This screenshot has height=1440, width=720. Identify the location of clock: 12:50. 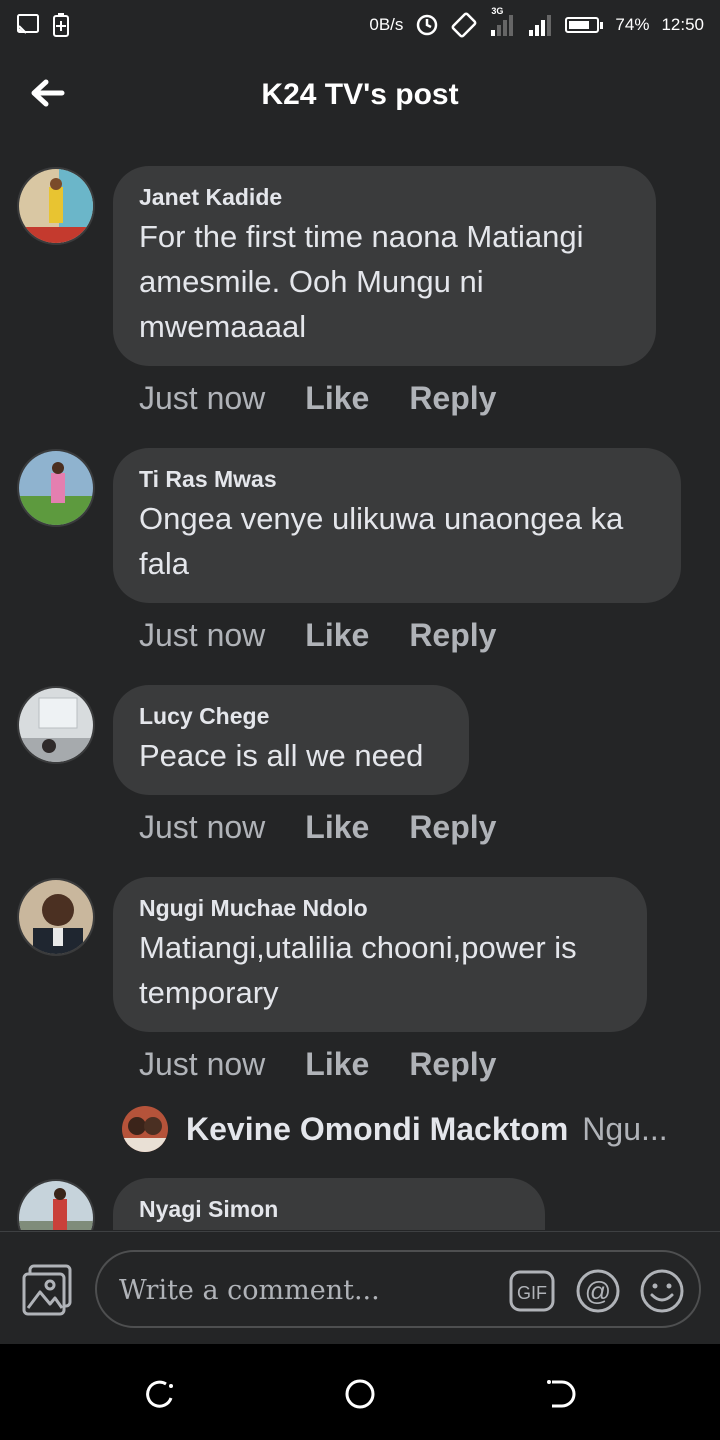
(682, 24).